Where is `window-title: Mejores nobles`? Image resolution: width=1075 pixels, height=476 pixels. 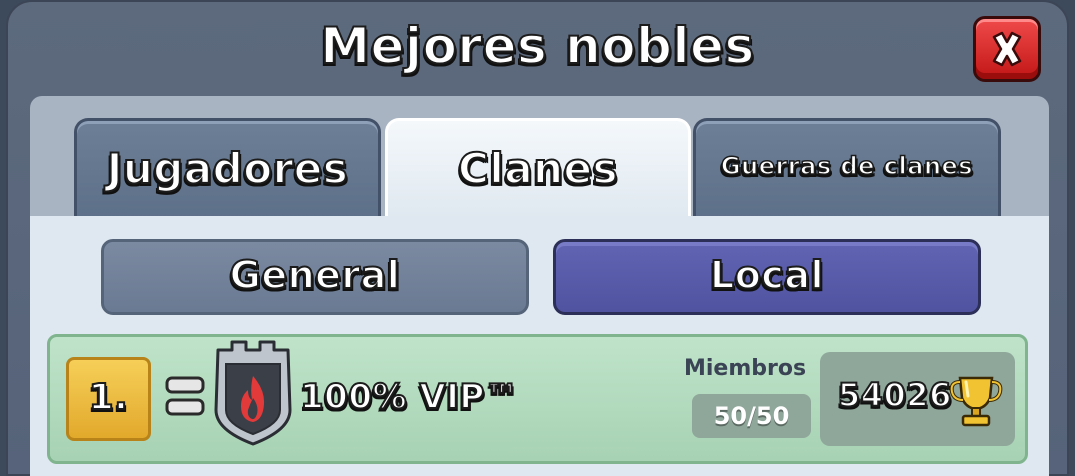 window-title: Mejores nobles is located at coordinates (537, 46).